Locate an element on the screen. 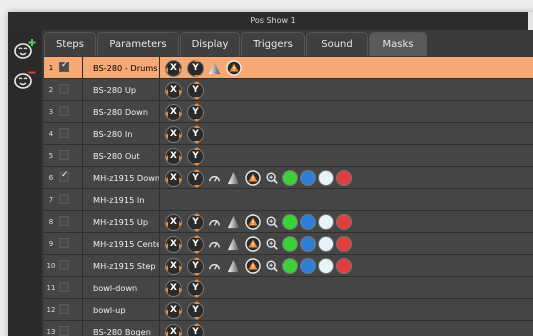 The image size is (533, 336). table-row: 6MH-z1915 DownXY is located at coordinates (288, 178).